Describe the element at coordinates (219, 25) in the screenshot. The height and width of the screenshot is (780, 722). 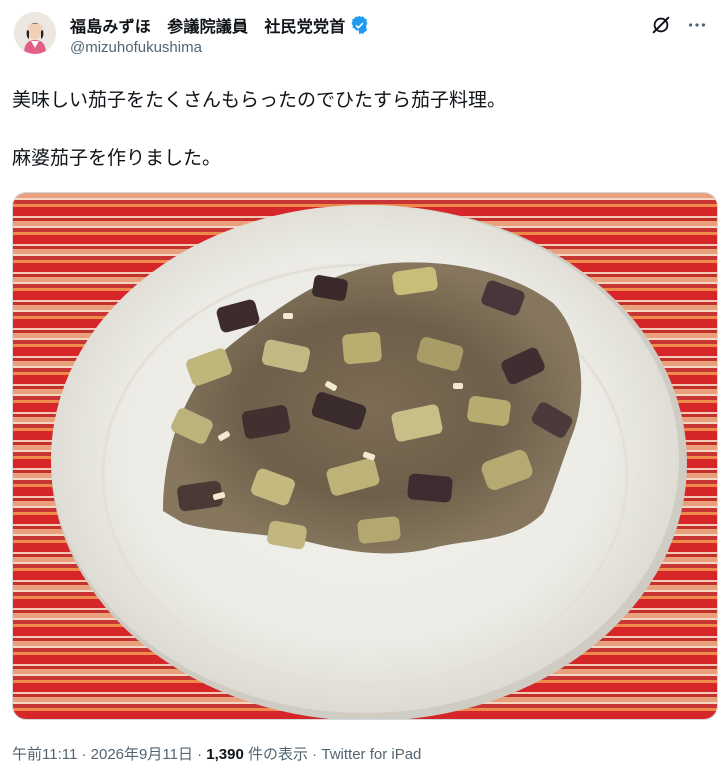
I see `display-name-row: 福島みずほ 参議院議員 社民党党首` at that location.